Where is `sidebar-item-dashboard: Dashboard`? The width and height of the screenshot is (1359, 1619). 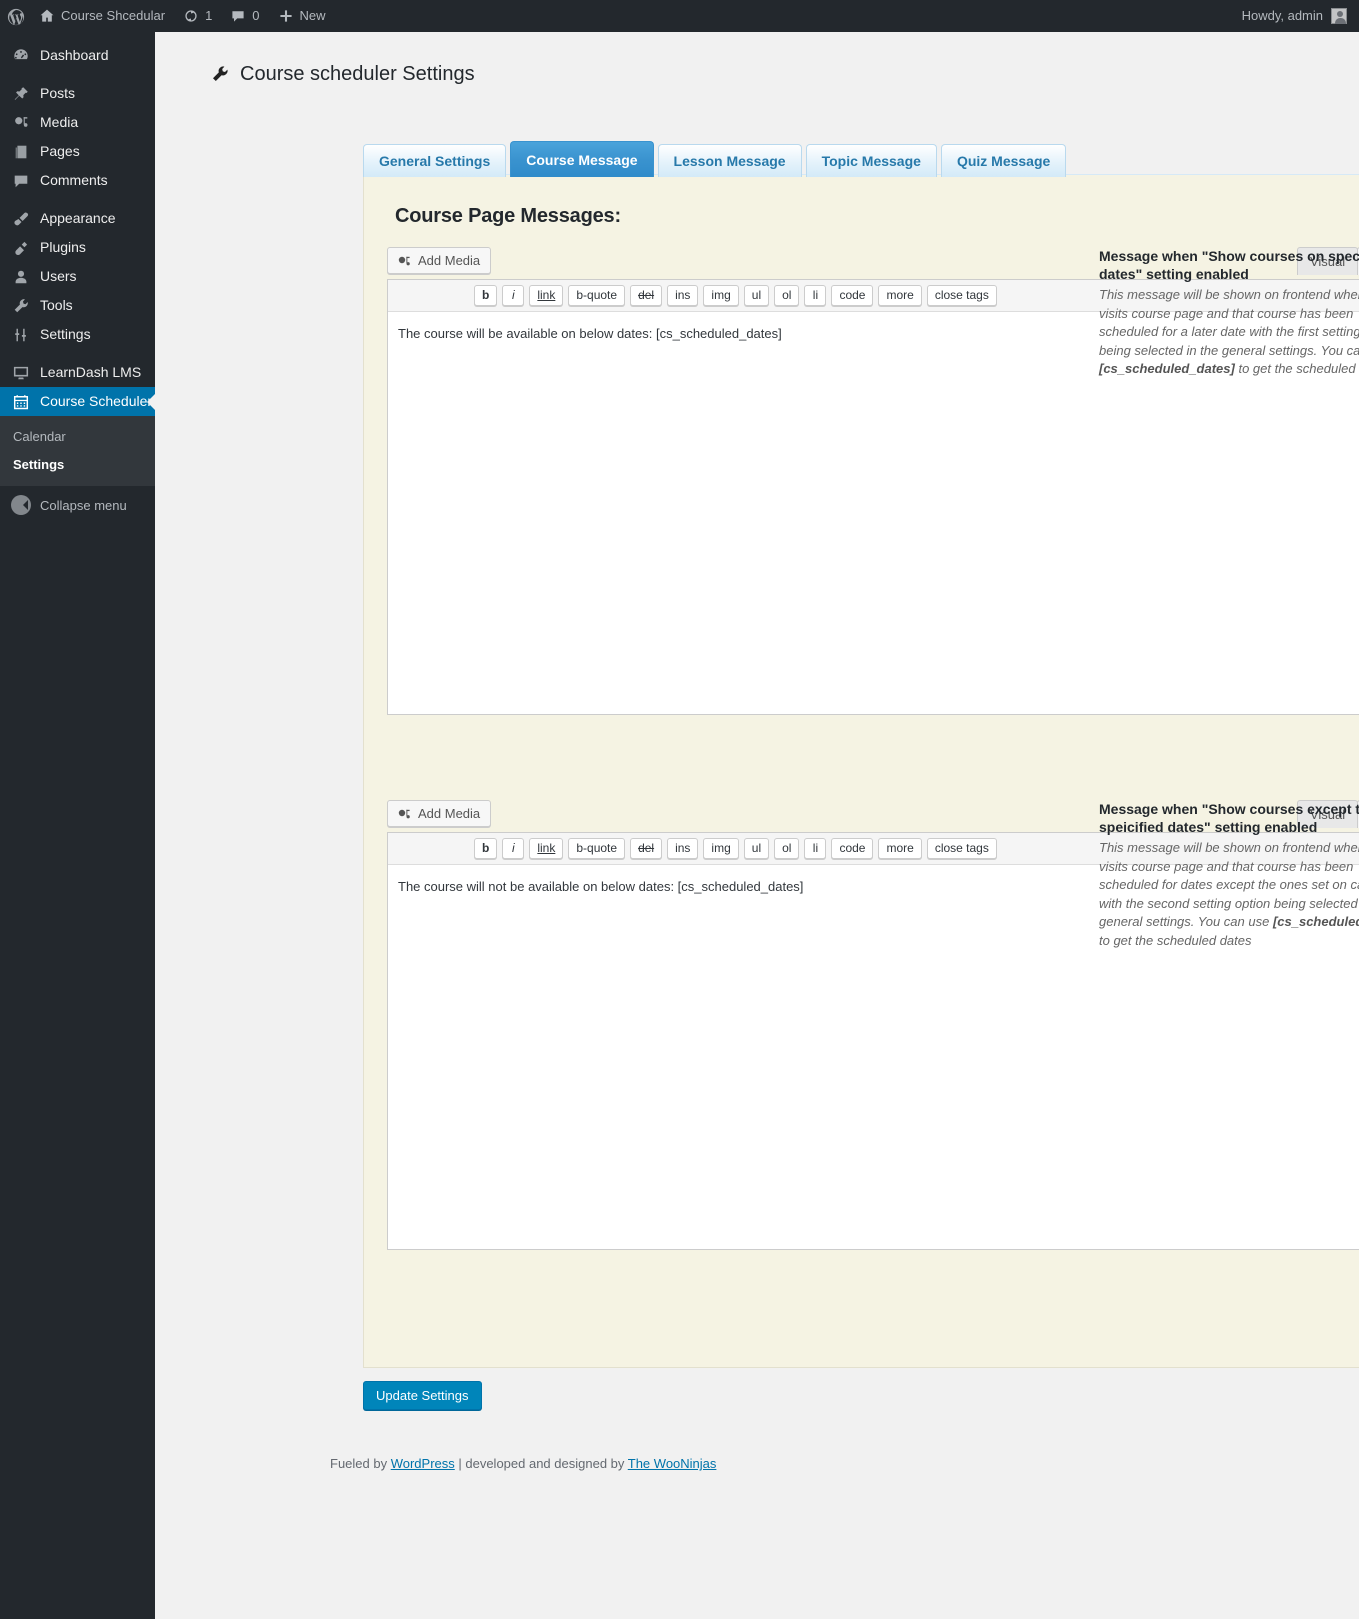 sidebar-item-dashboard: Dashboard is located at coordinates (77, 55).